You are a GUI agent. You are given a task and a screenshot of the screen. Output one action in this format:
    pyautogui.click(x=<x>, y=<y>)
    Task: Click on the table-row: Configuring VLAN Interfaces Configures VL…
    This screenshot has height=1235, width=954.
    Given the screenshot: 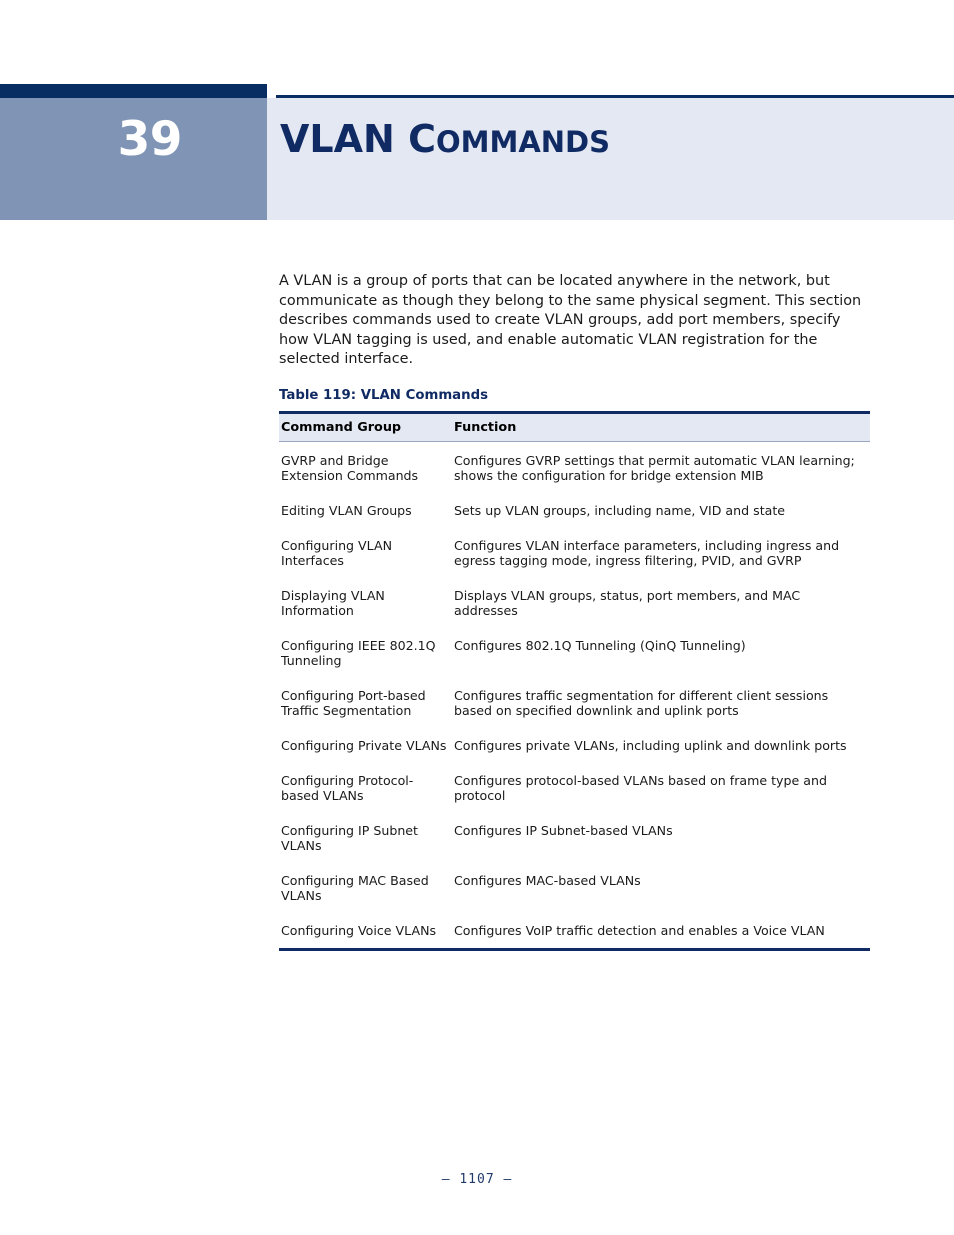 What is the action you would take?
    pyautogui.click(x=574, y=553)
    